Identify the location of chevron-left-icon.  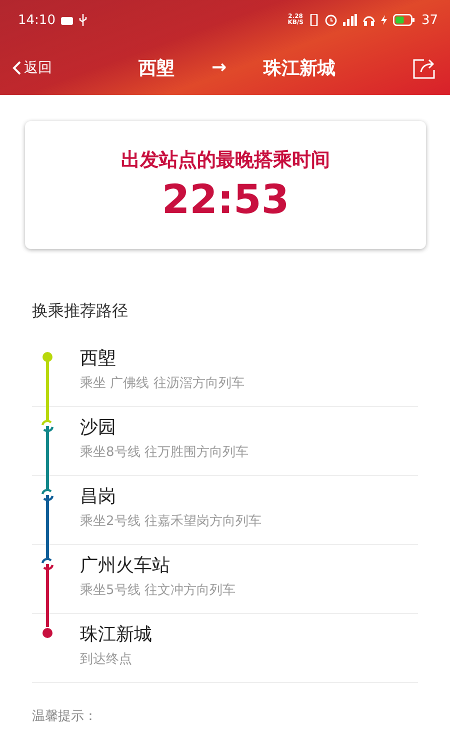
(17, 68).